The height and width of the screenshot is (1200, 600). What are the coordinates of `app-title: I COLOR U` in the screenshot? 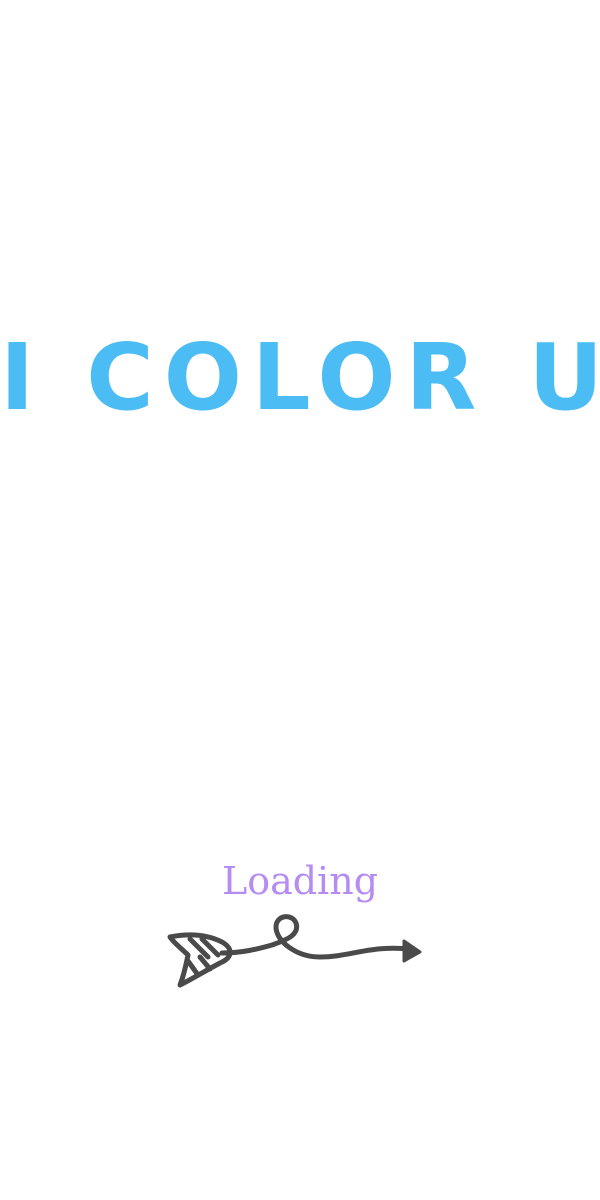 It's located at (300, 377).